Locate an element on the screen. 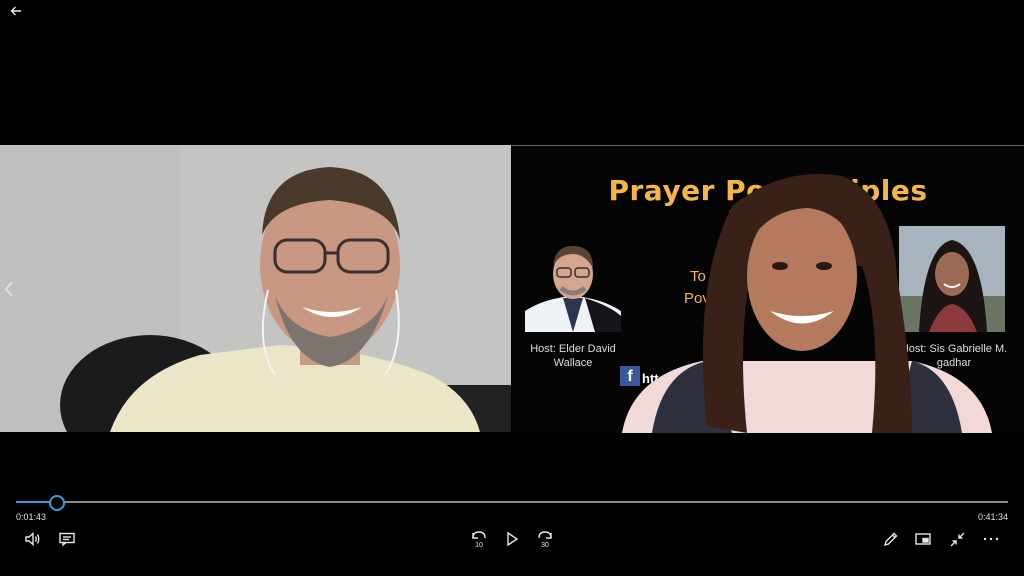  volume-icon is located at coordinates (32, 539).